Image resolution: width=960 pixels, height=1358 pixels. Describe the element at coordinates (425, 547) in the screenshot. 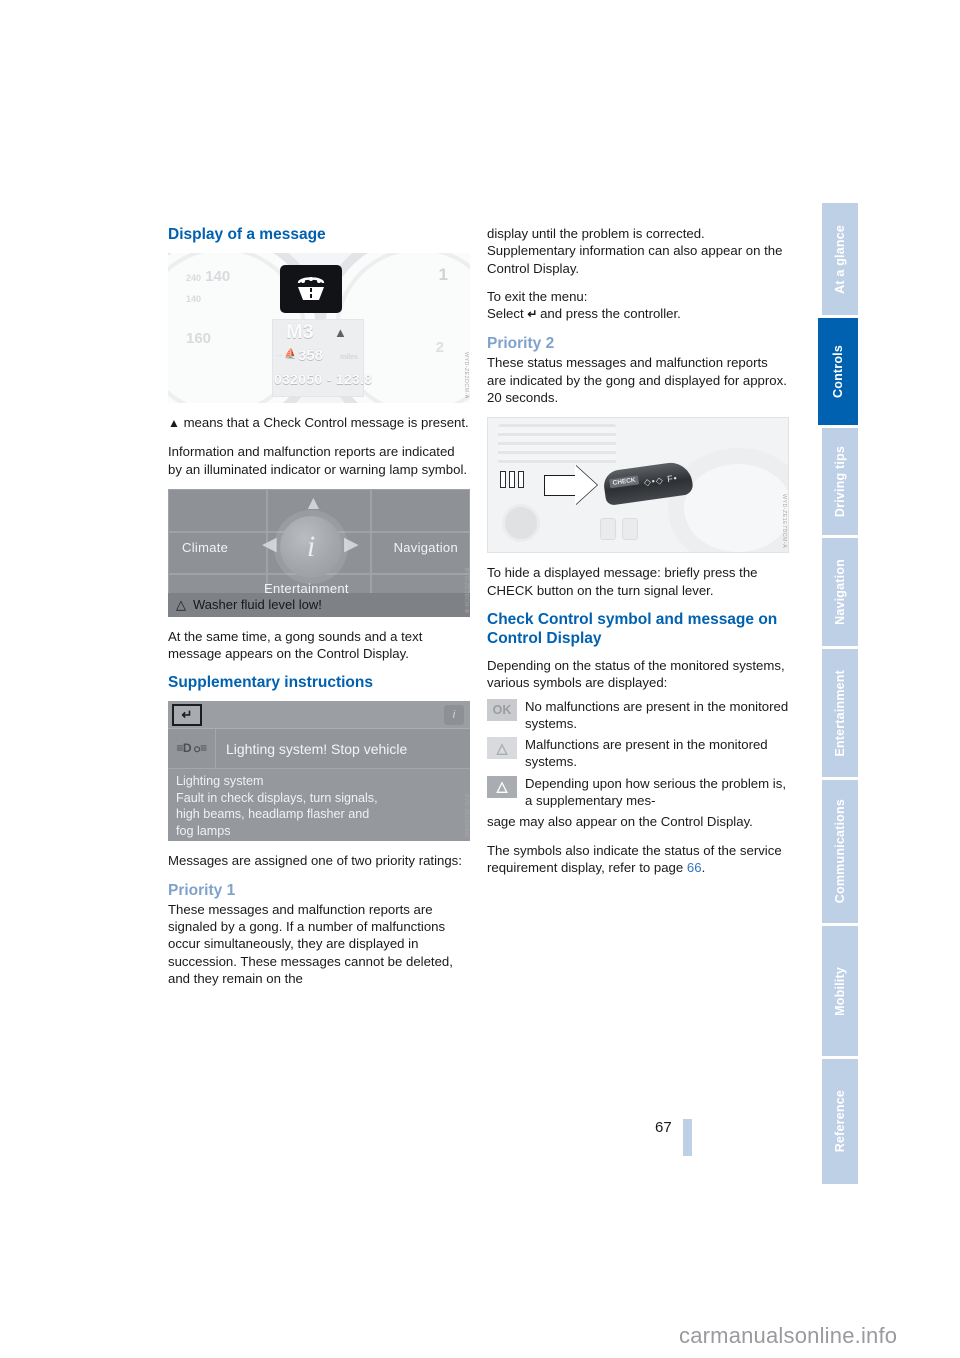

I see `menu-item-navigation: Navigation` at that location.